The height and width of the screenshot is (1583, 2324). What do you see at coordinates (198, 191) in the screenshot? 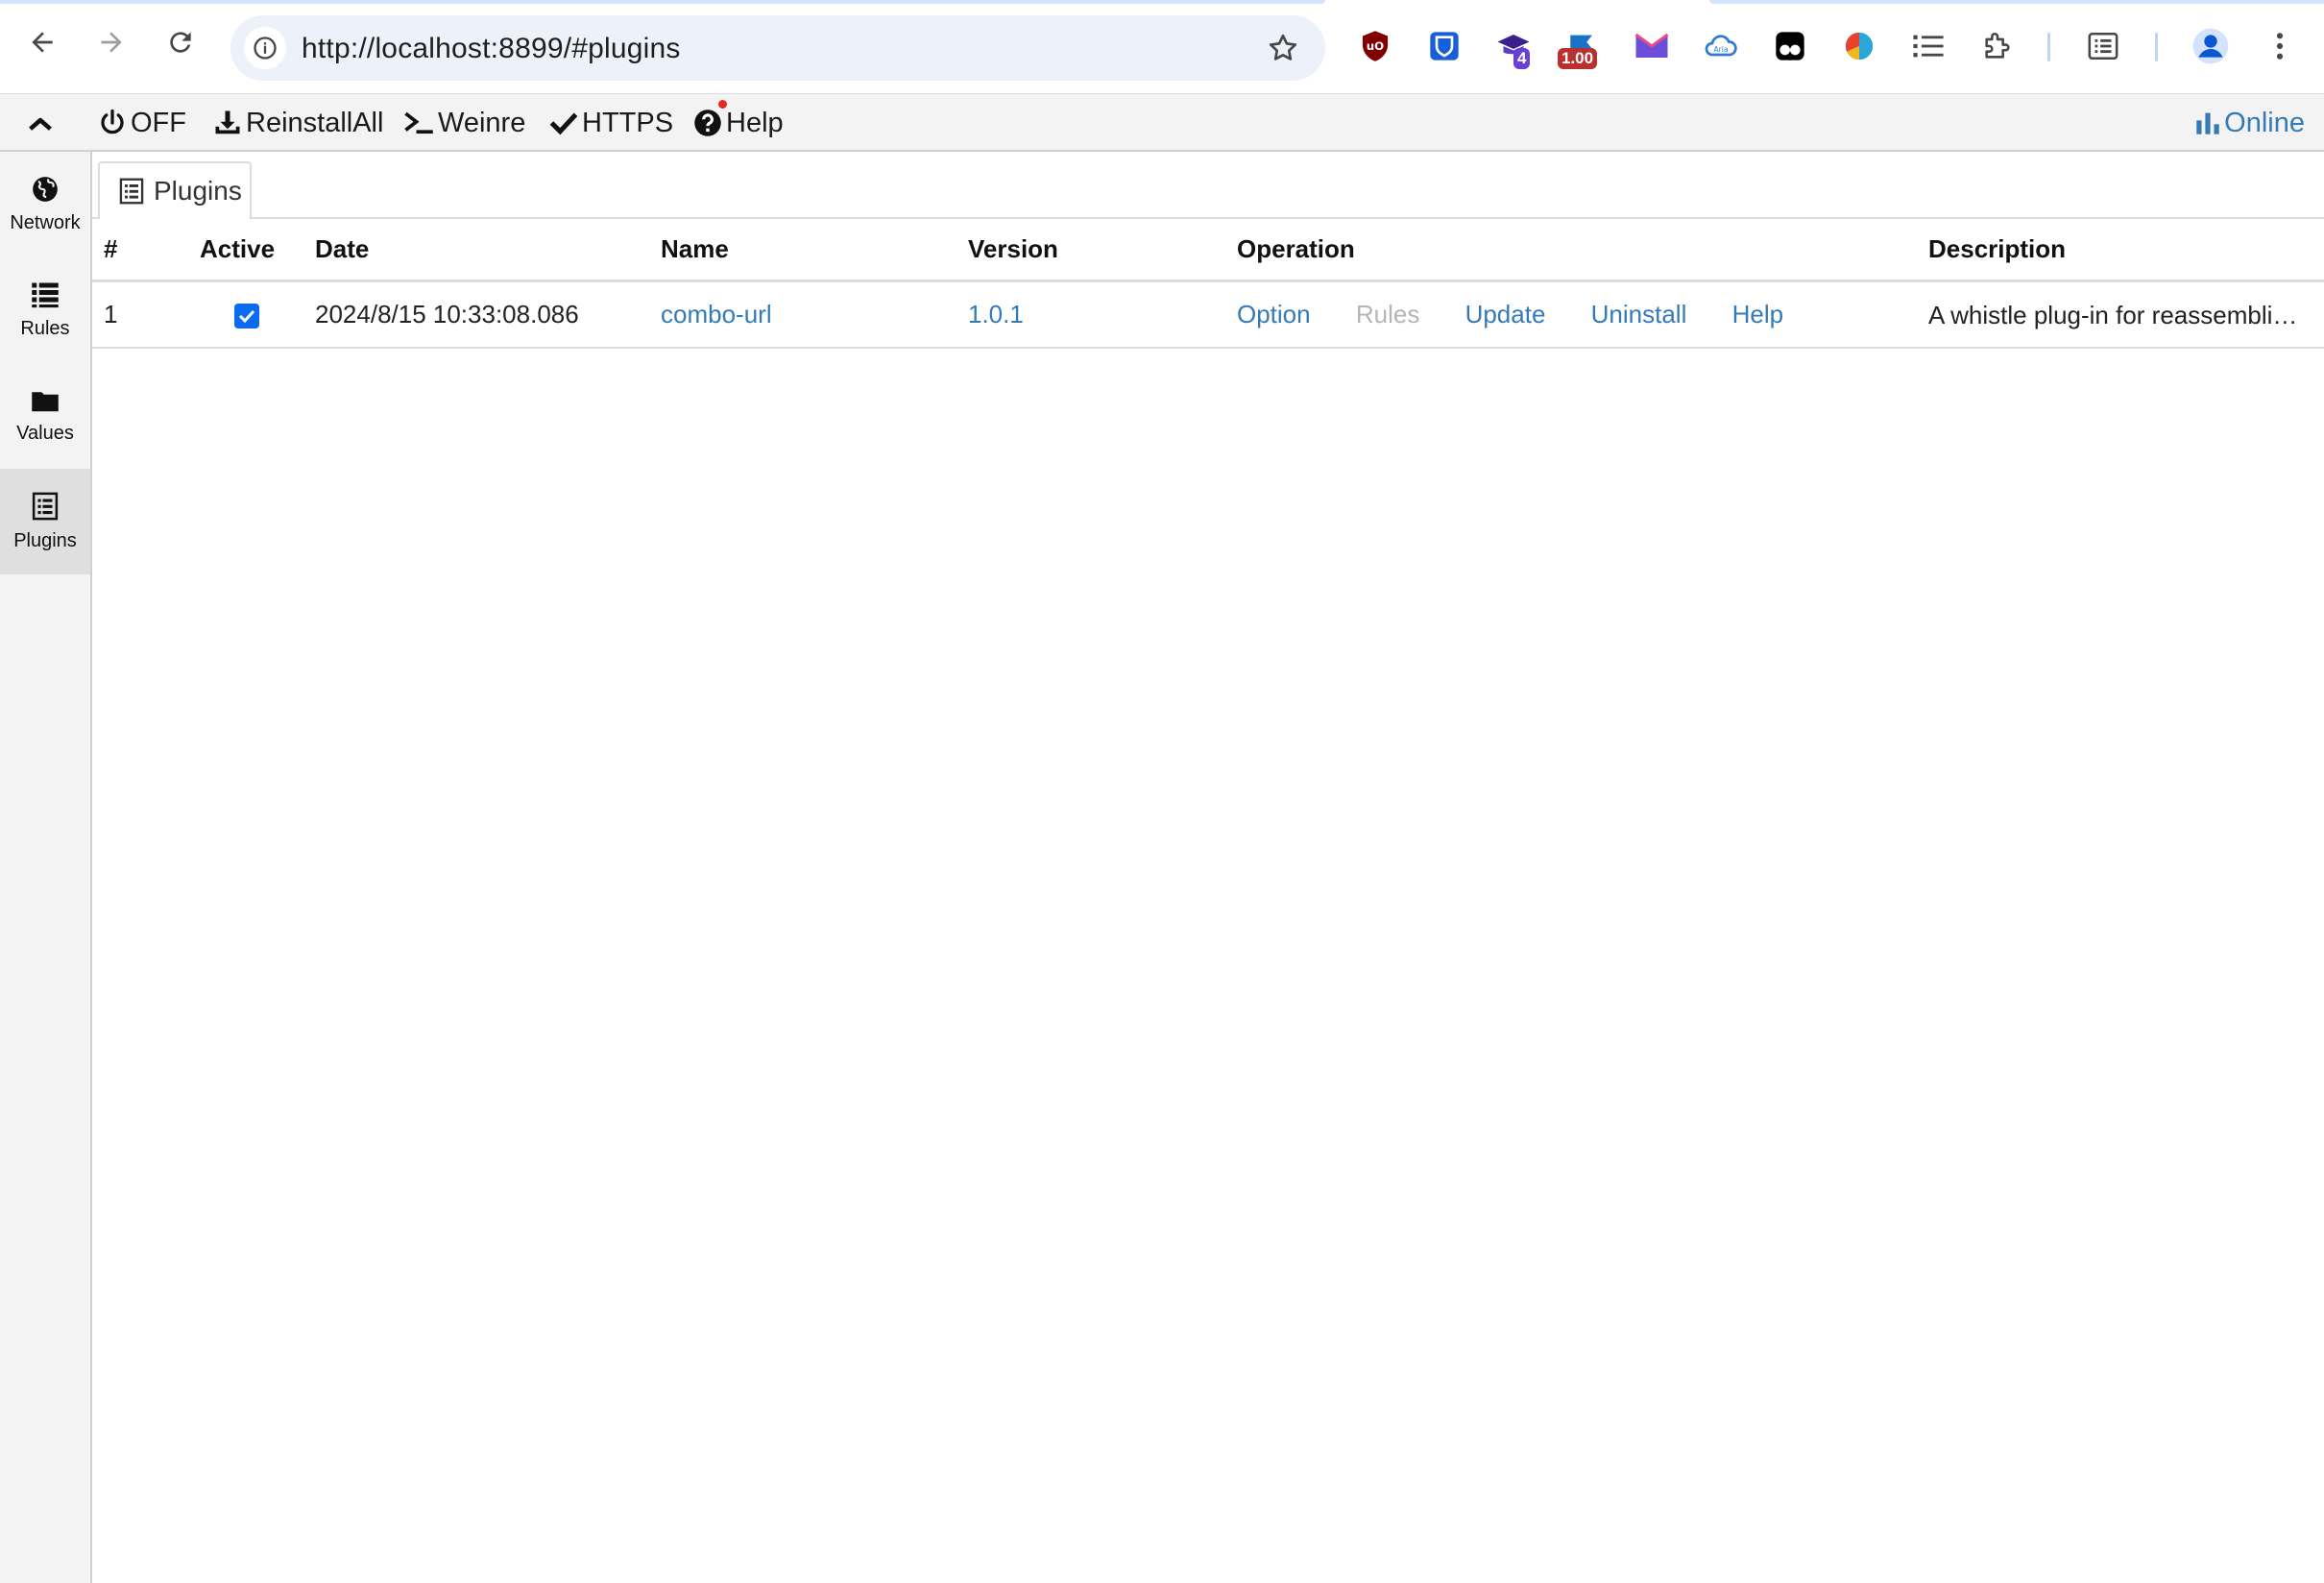
I see `tab-label: Plugins` at bounding box center [198, 191].